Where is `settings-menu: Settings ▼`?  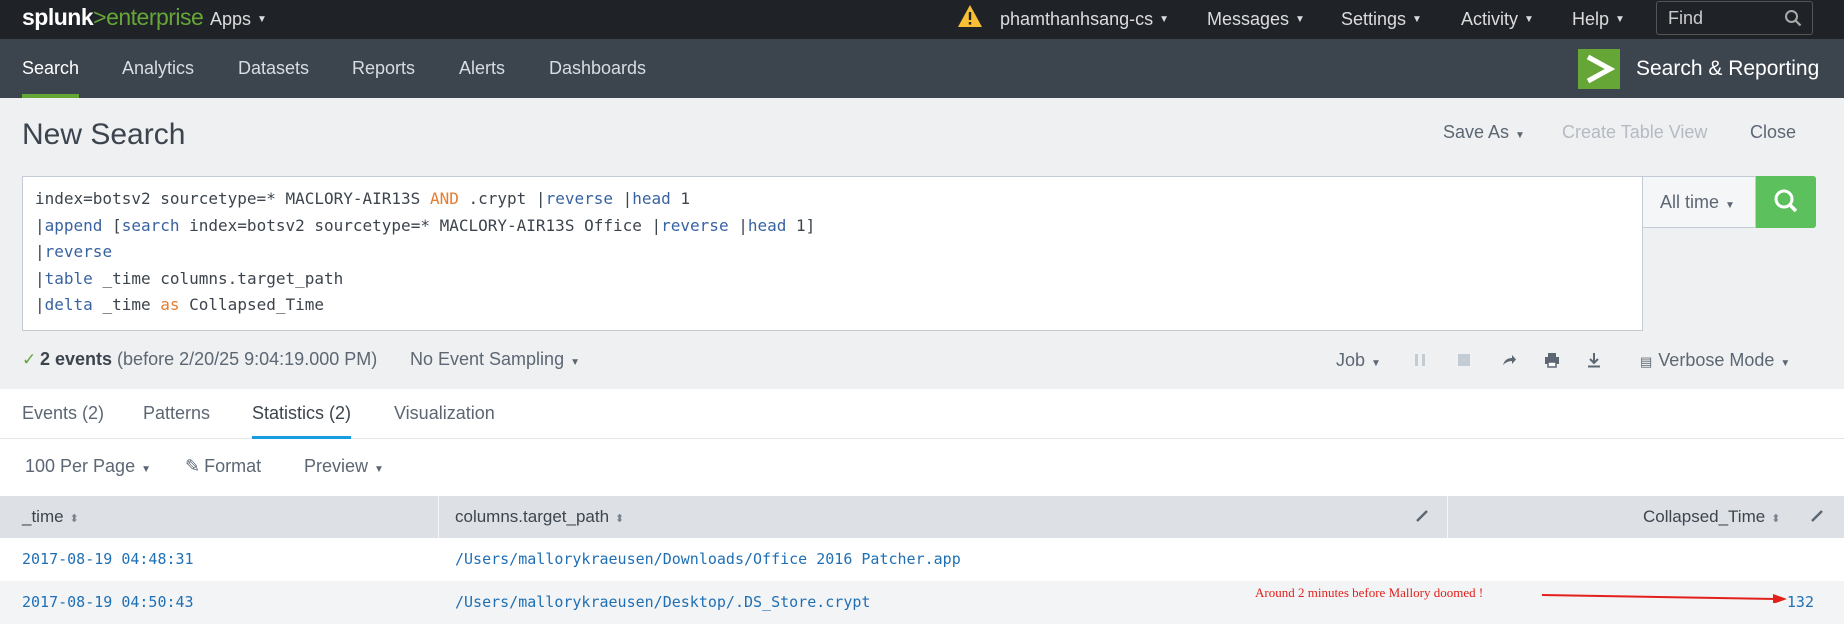
settings-menu: Settings ▼ is located at coordinates (1381, 19).